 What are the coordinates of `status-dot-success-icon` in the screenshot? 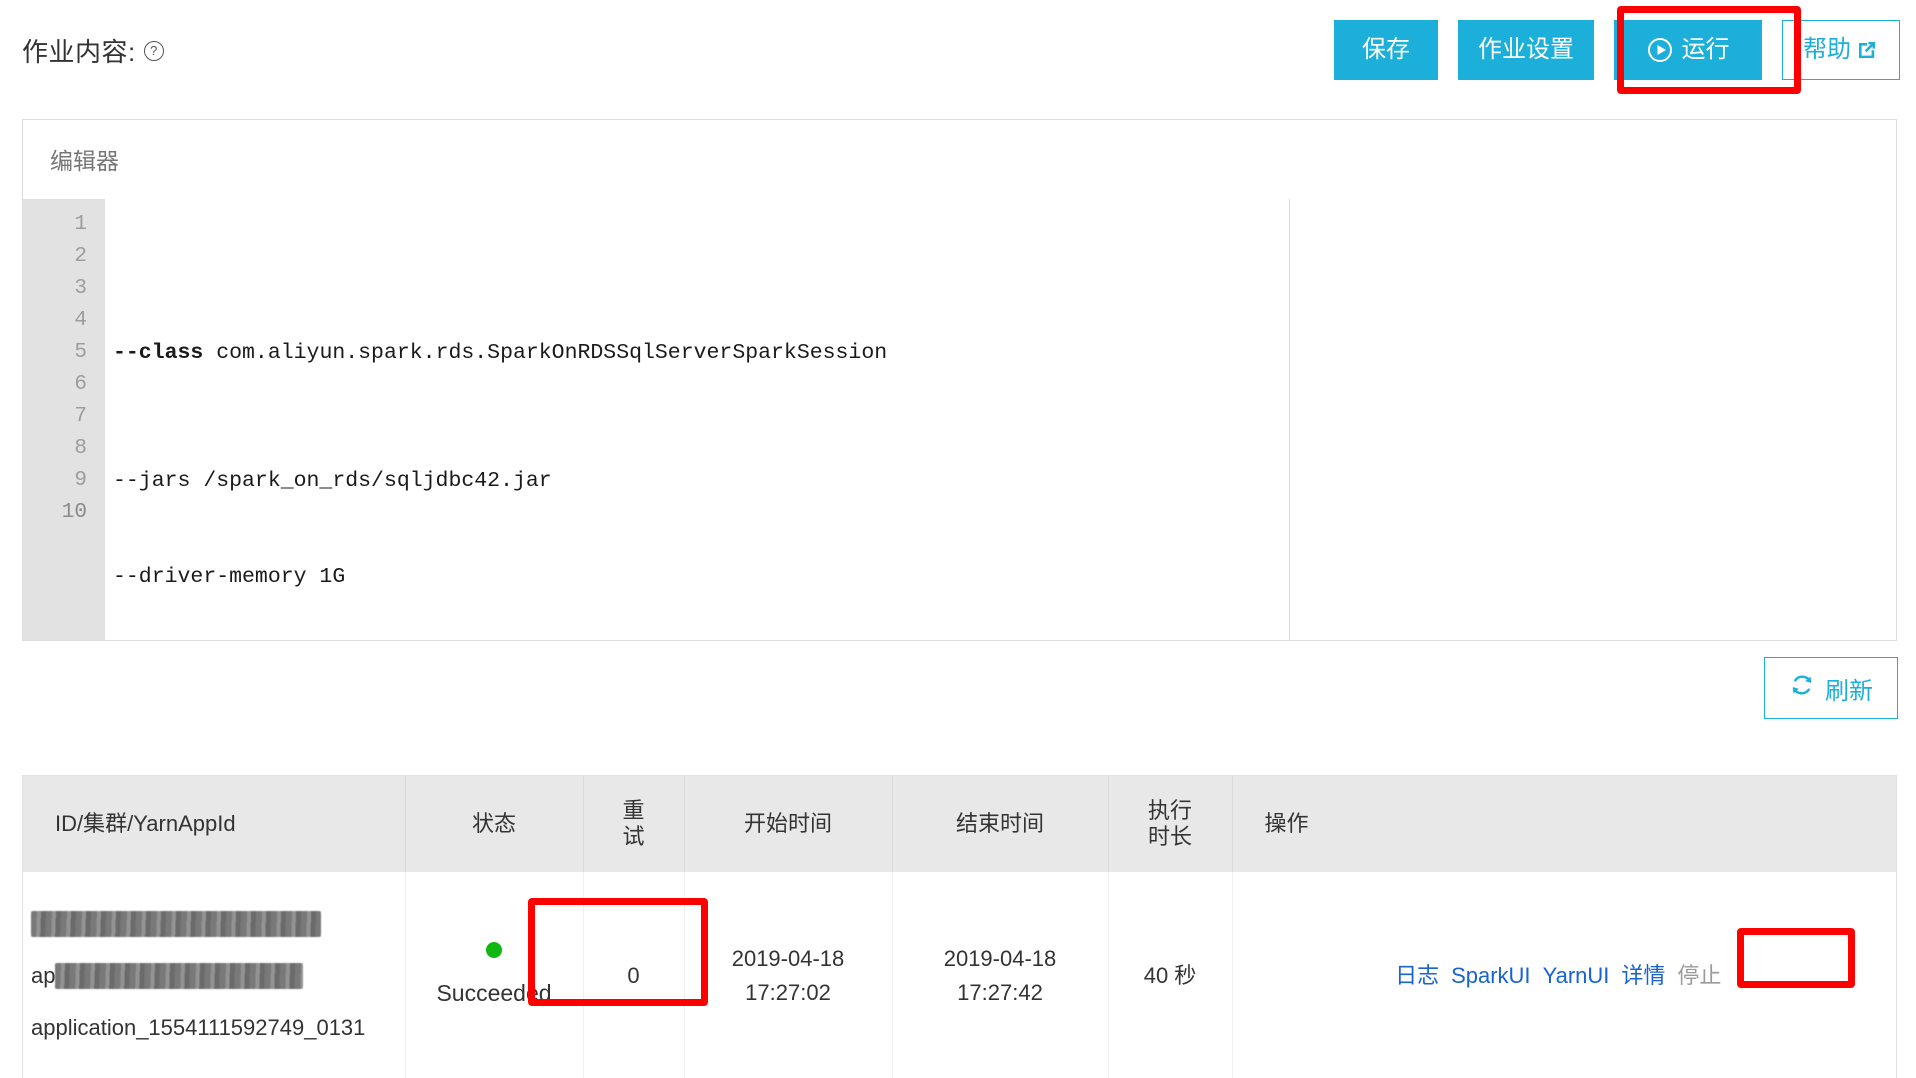 It's located at (494, 950).